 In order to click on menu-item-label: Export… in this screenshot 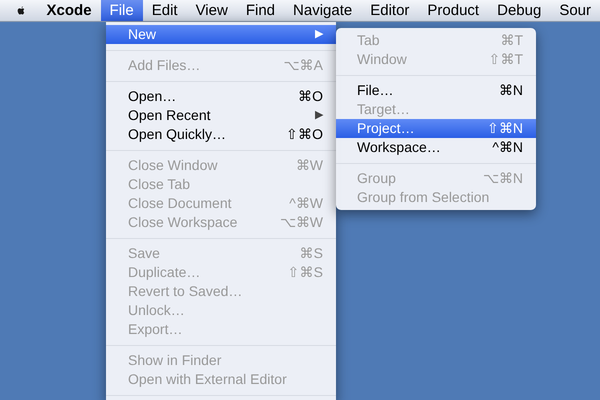, I will do `click(155, 329)`.